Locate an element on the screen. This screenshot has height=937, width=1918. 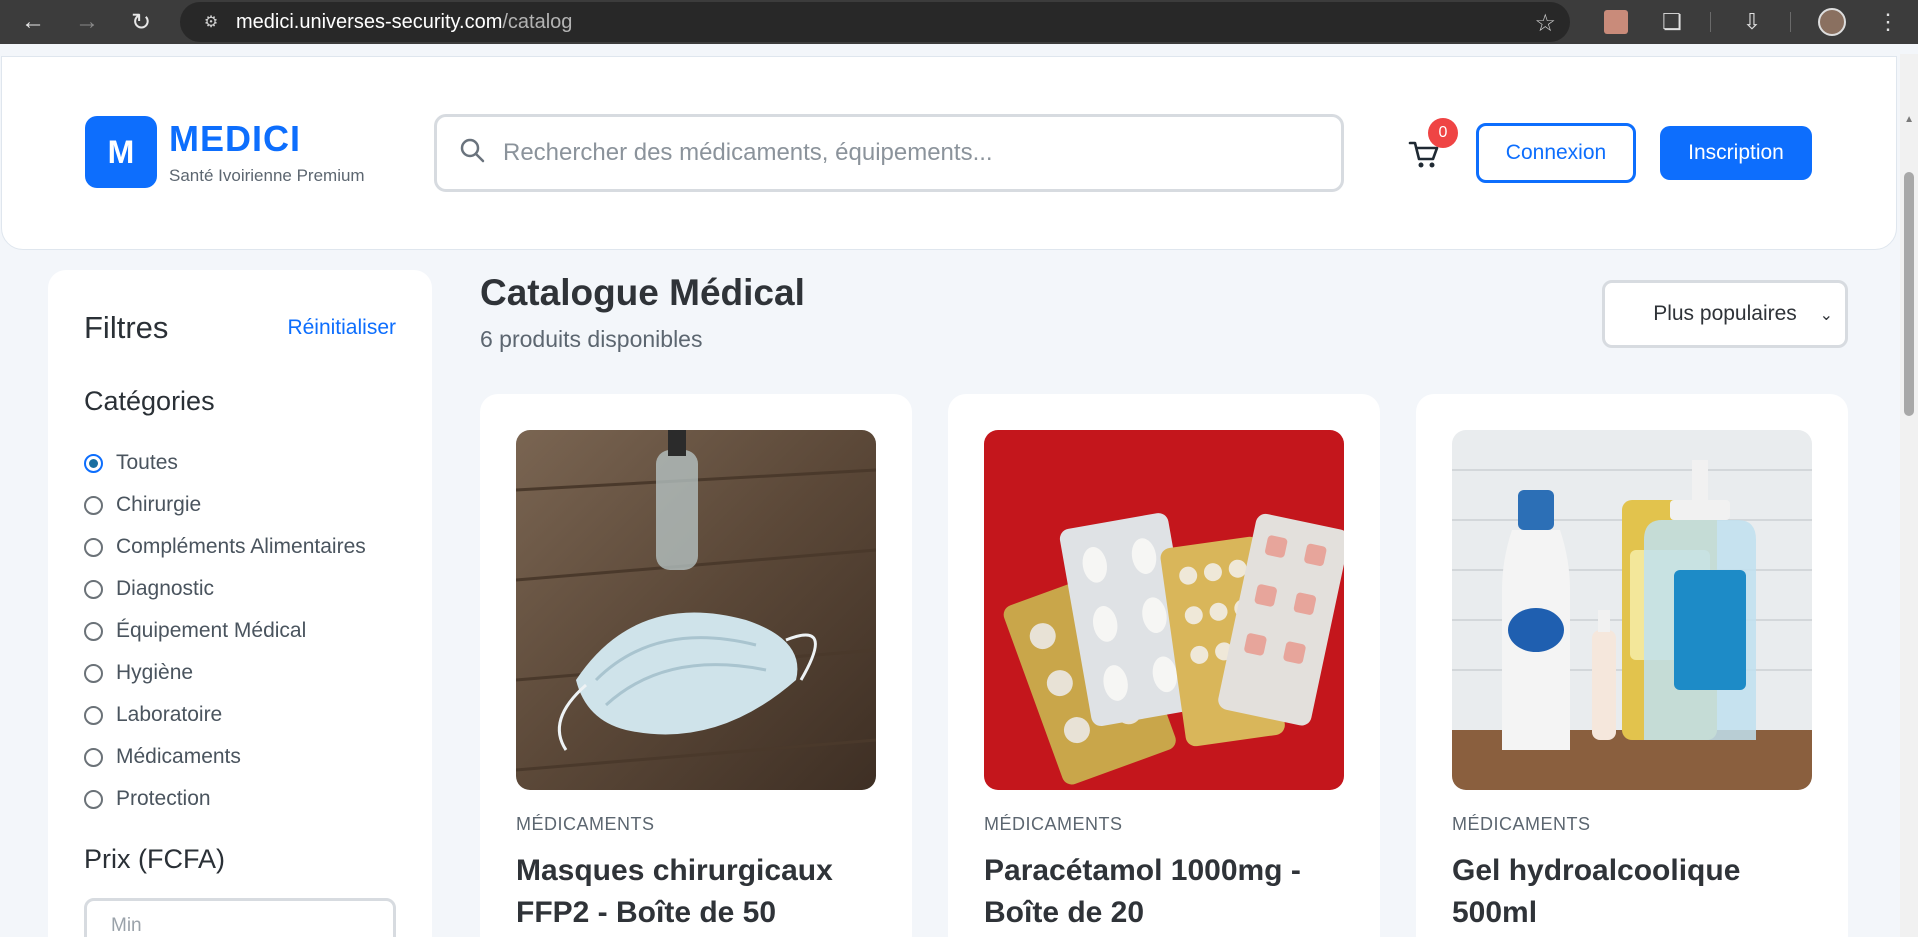
product-image-pills is located at coordinates (1164, 610).